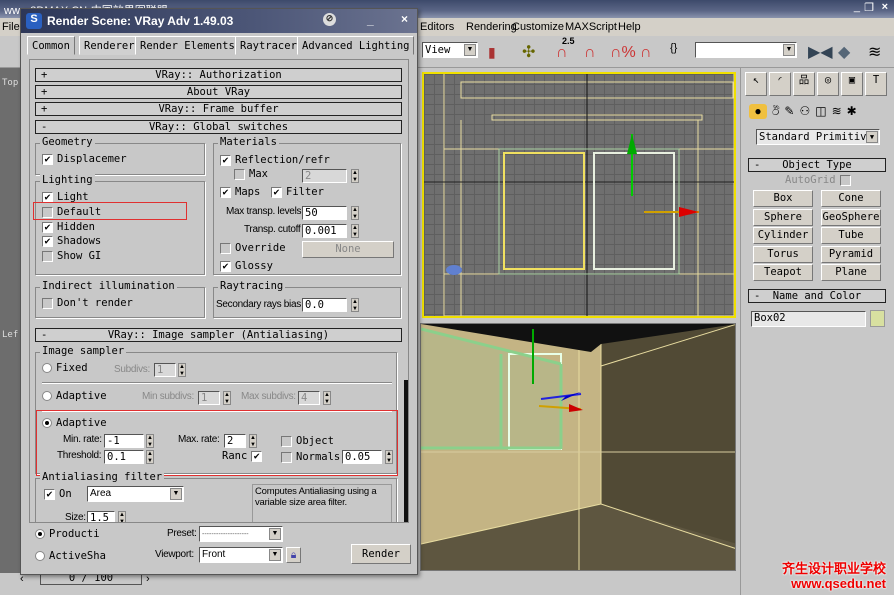  I want to click on spinner-snap-icon: ∩, so click(646, 53).